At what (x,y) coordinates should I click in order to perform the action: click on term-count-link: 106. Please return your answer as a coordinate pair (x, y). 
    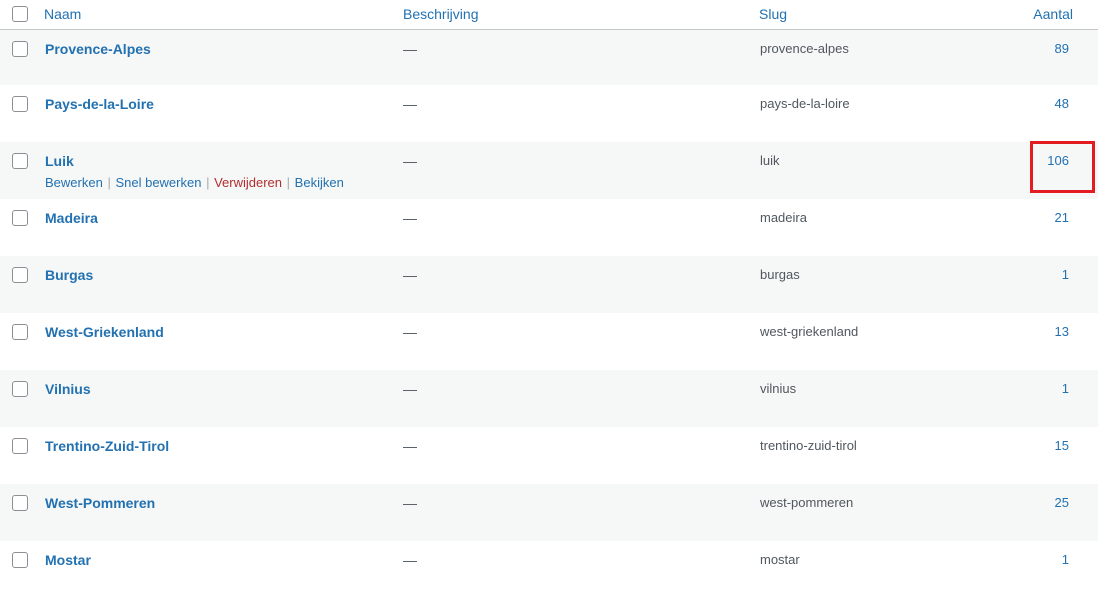
    Looking at the image, I should click on (1058, 160).